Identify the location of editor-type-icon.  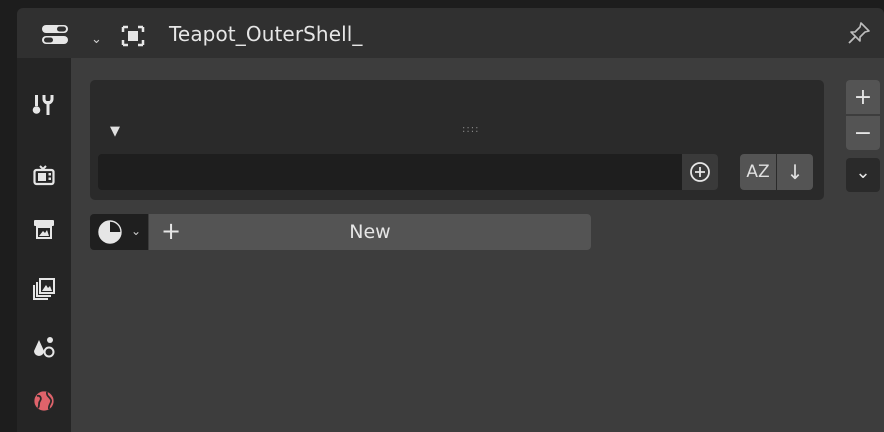
(55, 34).